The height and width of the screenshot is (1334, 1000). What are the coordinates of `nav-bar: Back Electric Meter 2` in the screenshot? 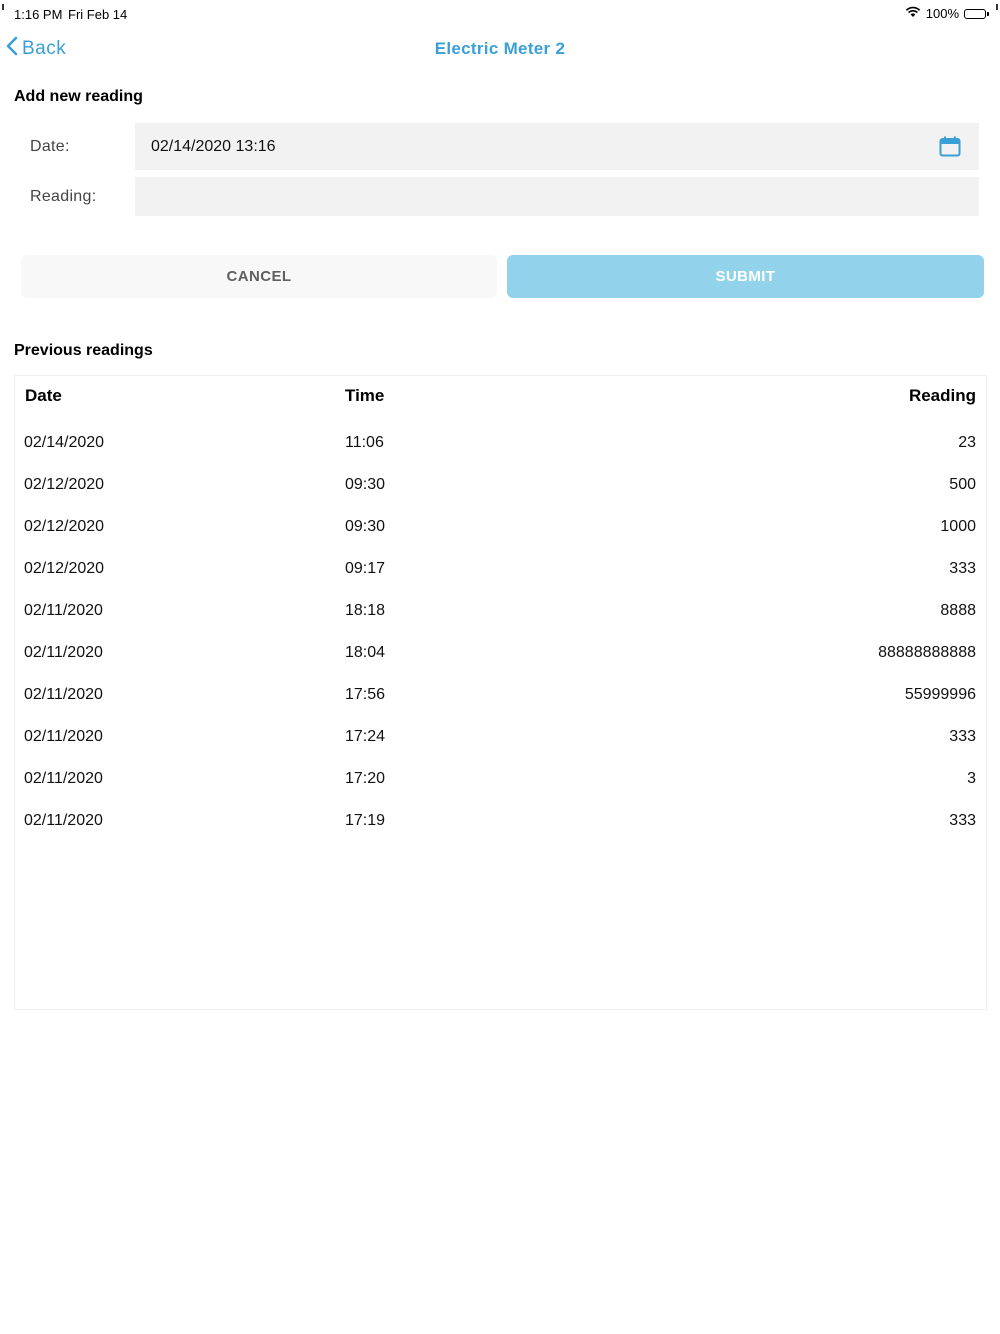 It's located at (500, 48).